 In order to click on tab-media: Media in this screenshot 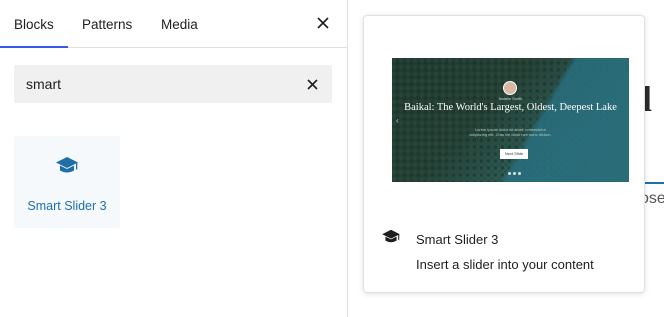, I will do `click(179, 23)`.